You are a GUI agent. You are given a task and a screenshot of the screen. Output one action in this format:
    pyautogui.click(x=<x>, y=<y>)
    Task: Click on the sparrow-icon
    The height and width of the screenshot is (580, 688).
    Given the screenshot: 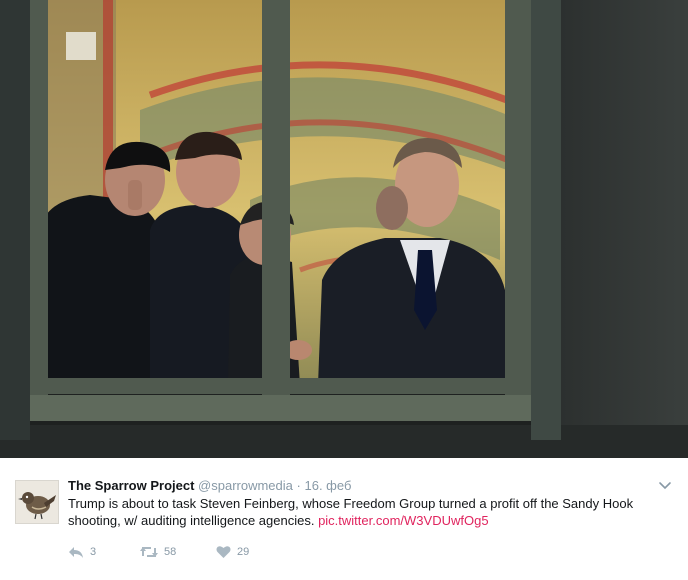 What is the action you would take?
    pyautogui.click(x=37, y=502)
    